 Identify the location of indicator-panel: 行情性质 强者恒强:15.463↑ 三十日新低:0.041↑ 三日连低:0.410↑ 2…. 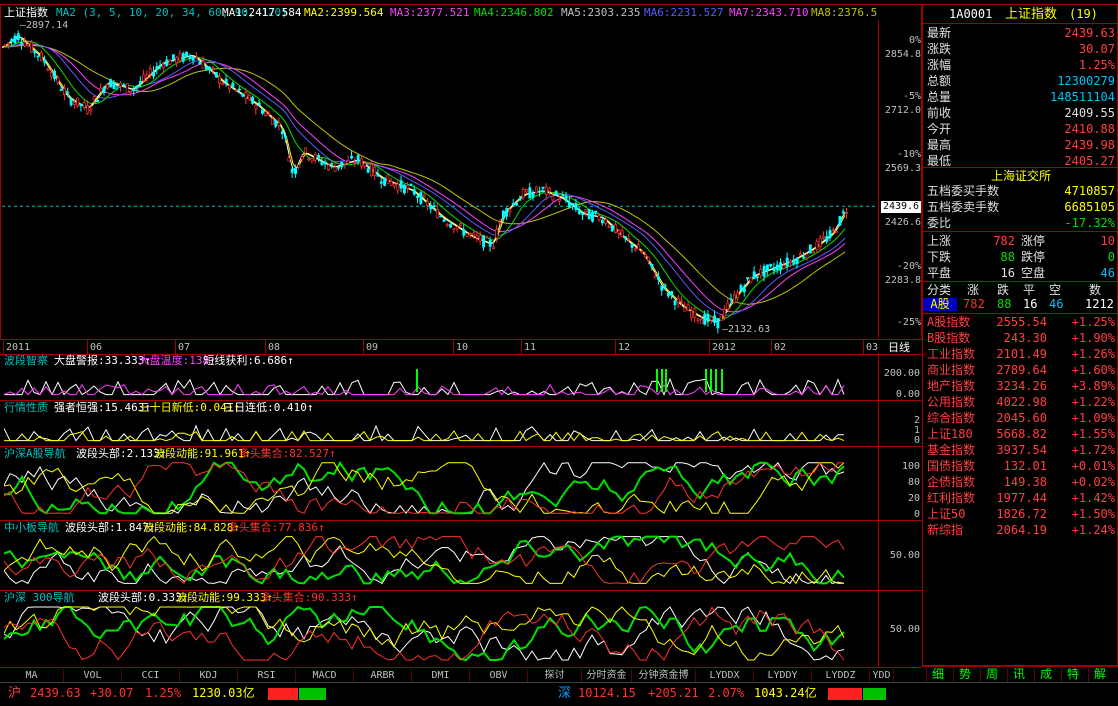
(461, 423).